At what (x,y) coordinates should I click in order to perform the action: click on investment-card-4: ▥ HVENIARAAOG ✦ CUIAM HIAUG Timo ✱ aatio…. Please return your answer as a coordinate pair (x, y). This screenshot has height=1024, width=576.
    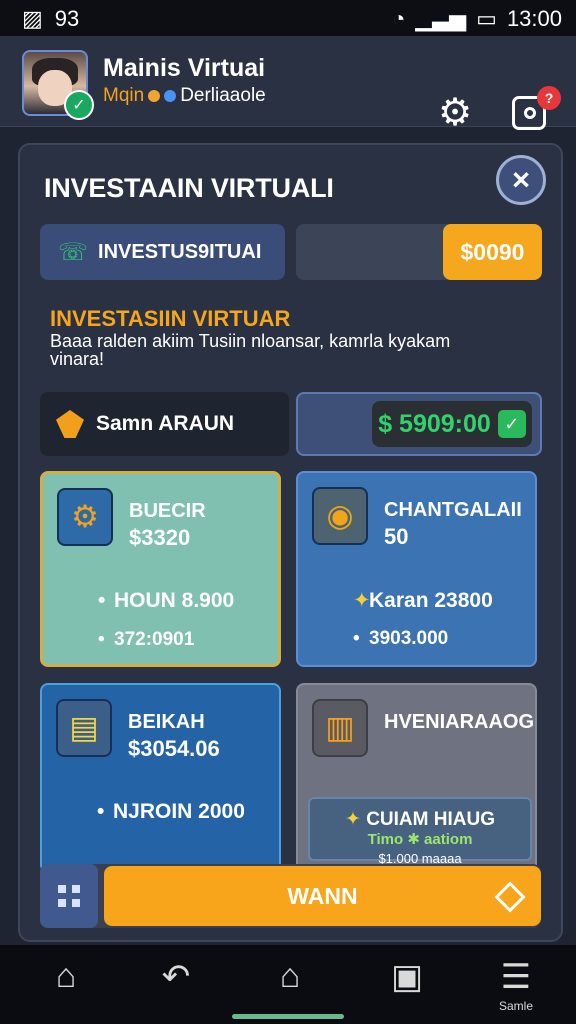
    Looking at the image, I should click on (416, 778).